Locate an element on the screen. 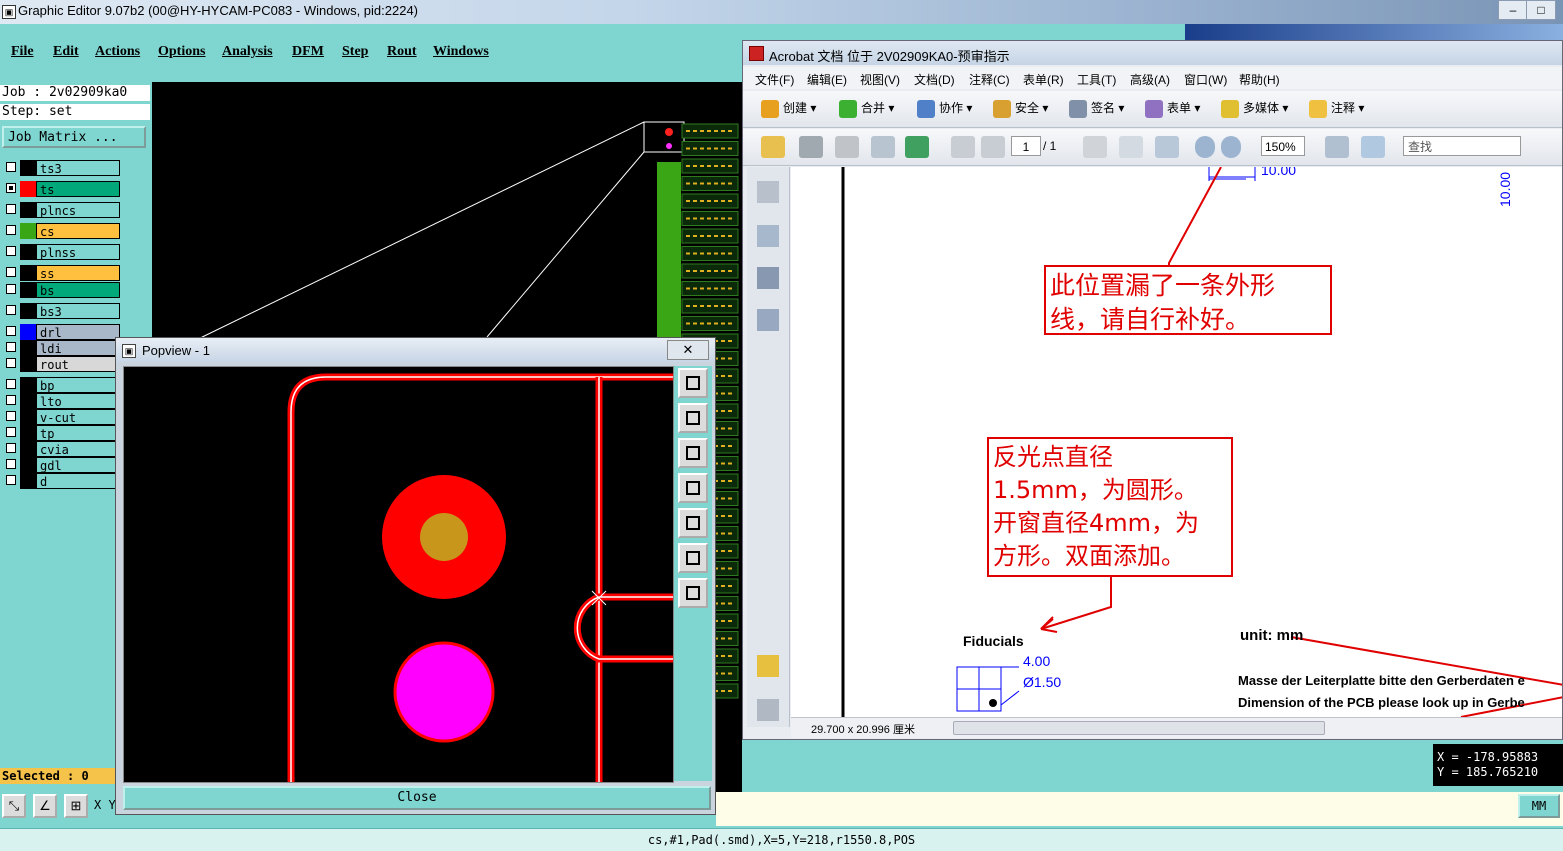  fit-view-icon is located at coordinates (693, 593).